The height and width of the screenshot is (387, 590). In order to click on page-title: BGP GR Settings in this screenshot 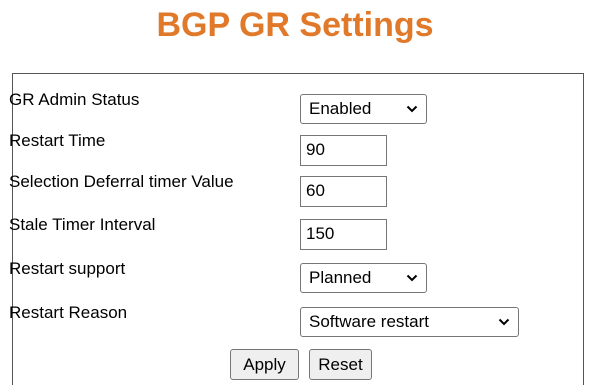, I will do `click(295, 25)`.